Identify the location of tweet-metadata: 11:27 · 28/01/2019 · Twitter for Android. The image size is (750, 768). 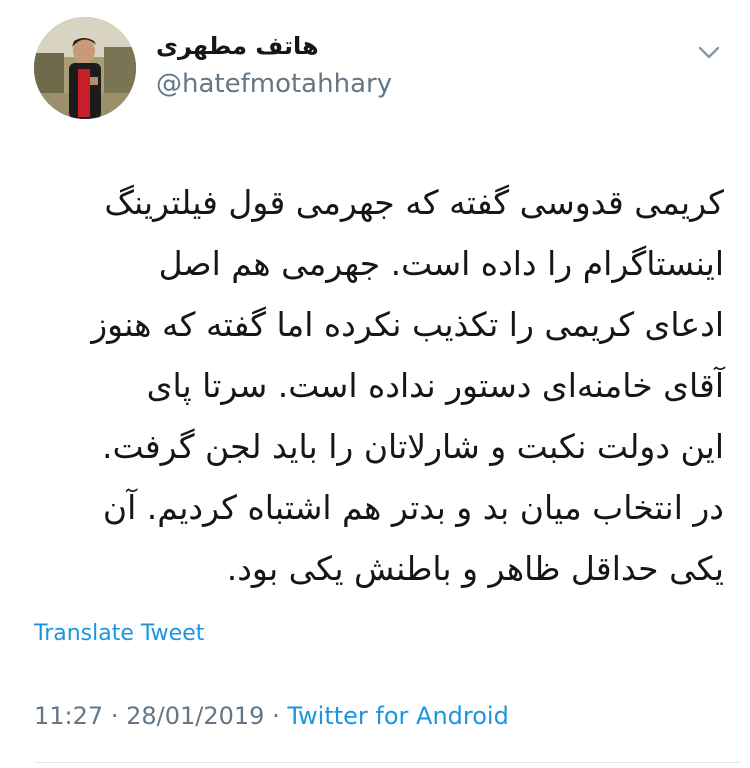
(271, 716).